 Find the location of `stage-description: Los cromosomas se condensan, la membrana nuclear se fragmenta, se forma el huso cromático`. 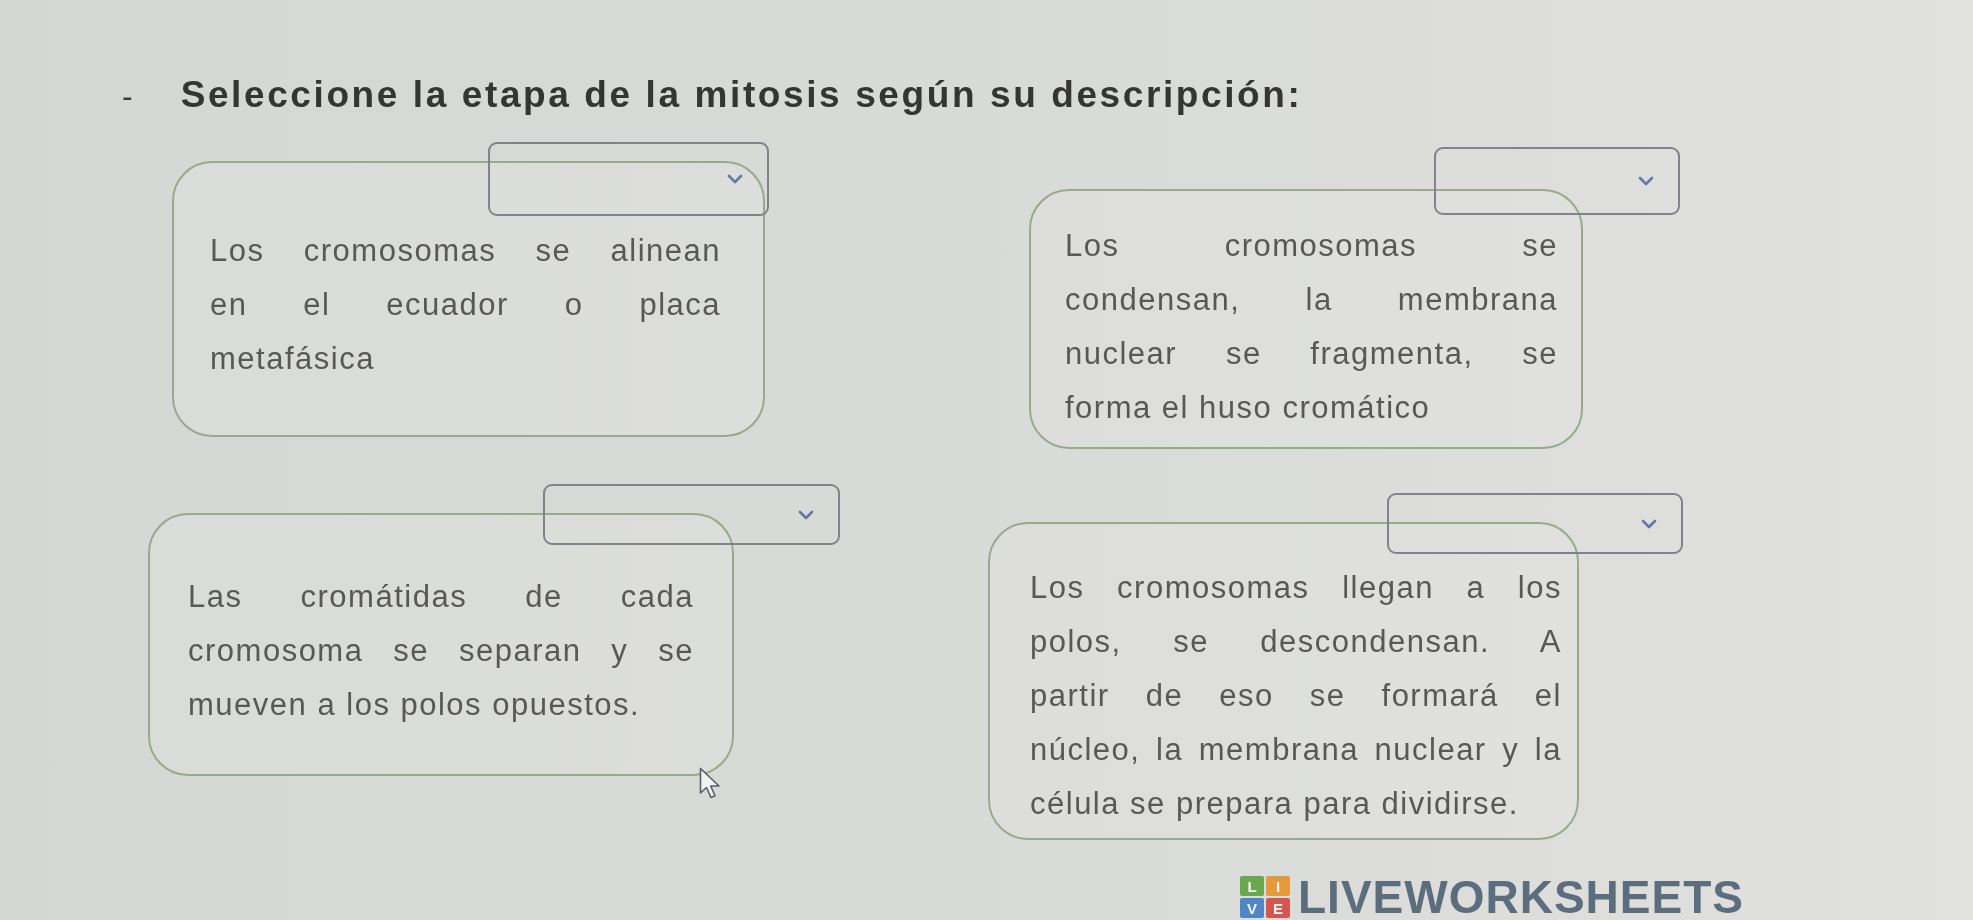

stage-description: Los cromosomas se condensan, la membrana nuclear se fragmenta, se forma el huso cromático is located at coordinates (1311, 327).